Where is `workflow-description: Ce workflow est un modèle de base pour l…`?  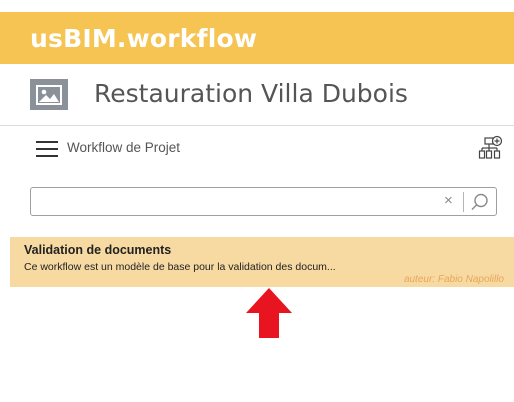 workflow-description: Ce workflow est un modèle de base pour l… is located at coordinates (180, 267).